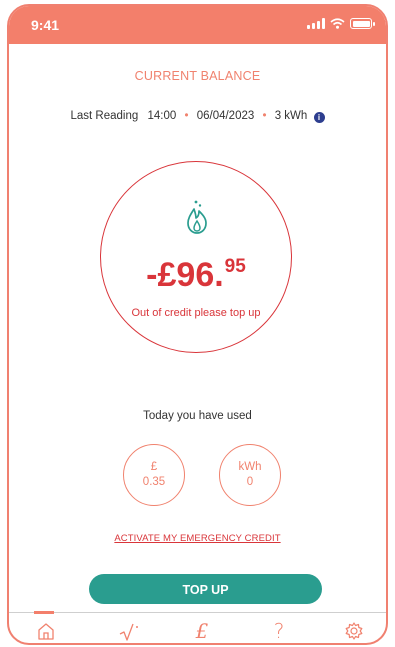 The width and height of the screenshot is (395, 647). Describe the element at coordinates (196, 313) in the screenshot. I see `credit-message: Out of credit please top up` at that location.